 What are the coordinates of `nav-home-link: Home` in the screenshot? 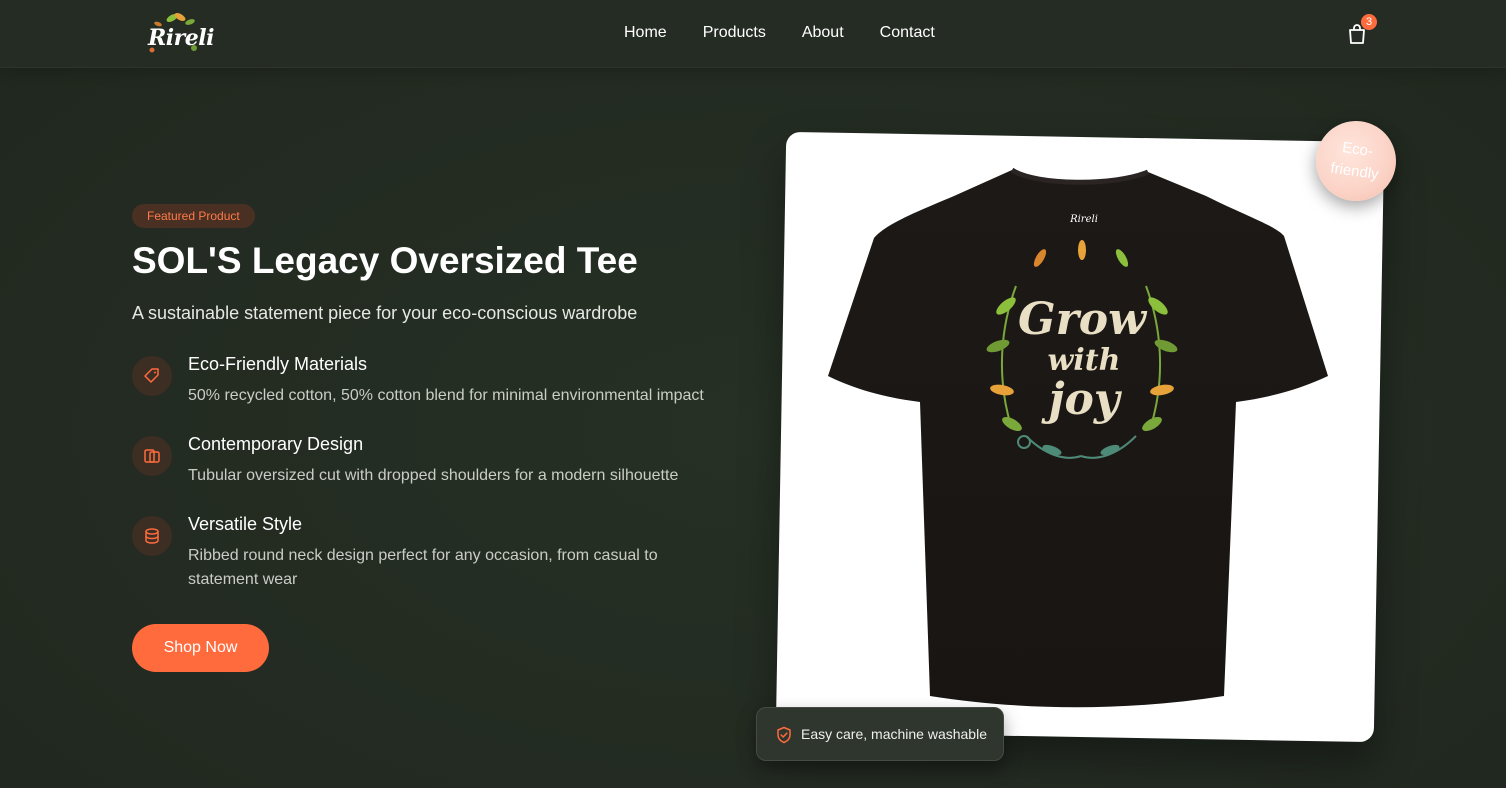 It's located at (645, 33).